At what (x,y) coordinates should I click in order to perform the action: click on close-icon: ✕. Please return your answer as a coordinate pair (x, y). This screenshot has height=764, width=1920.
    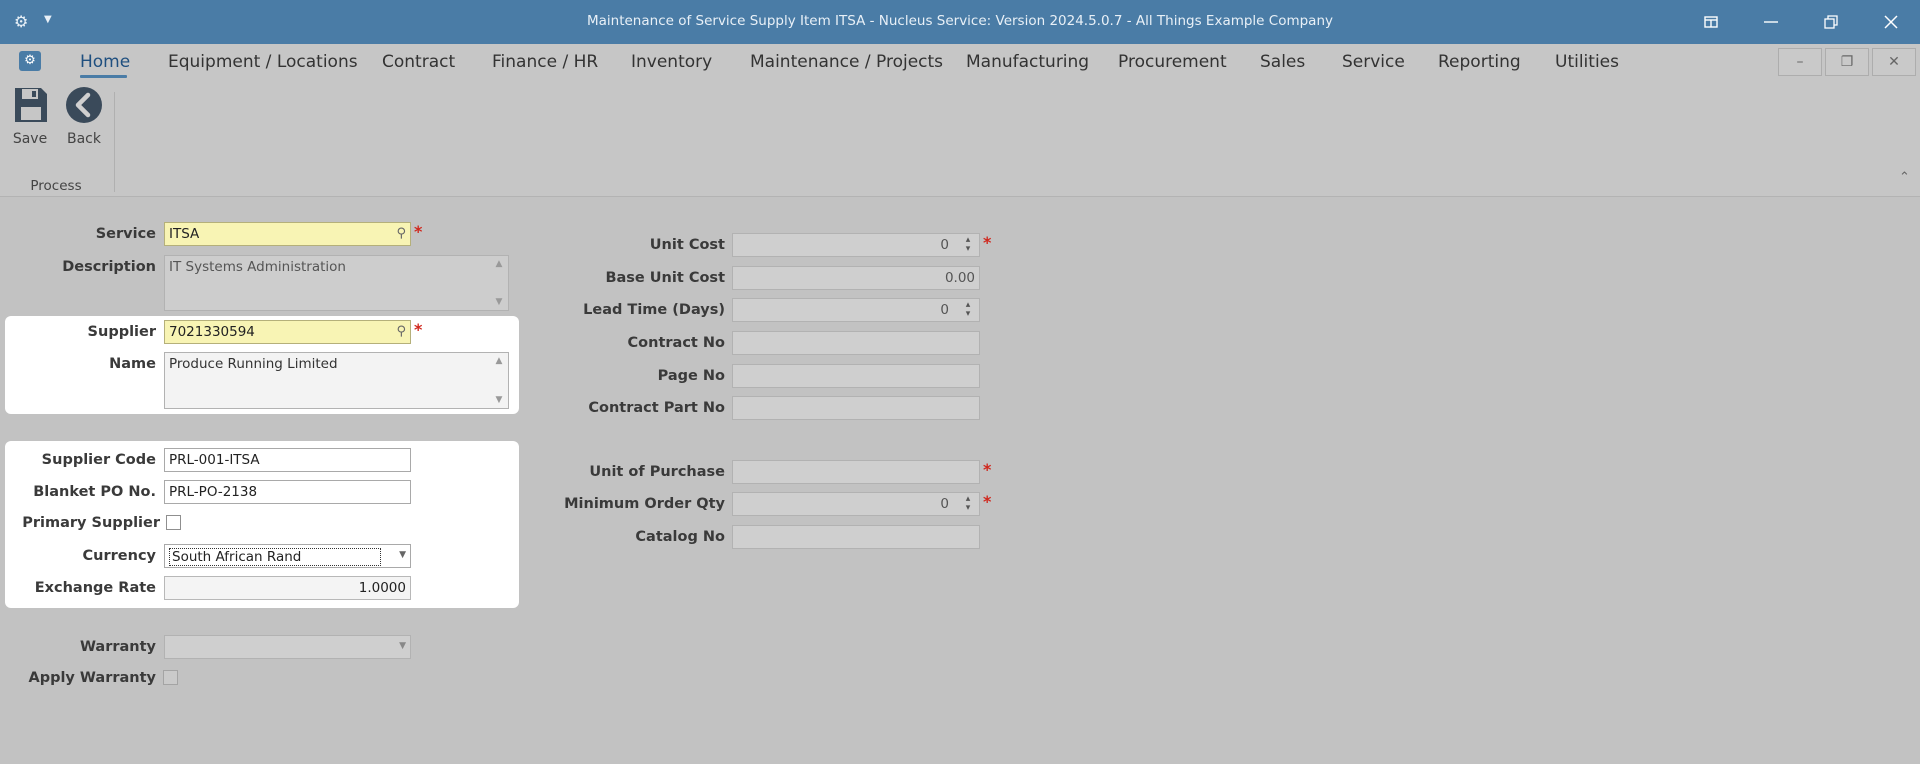
    Looking at the image, I should click on (1894, 62).